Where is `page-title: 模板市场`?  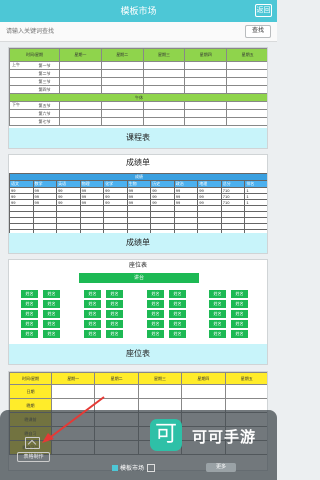
page-title: 模板市场 is located at coordinates (138, 11).